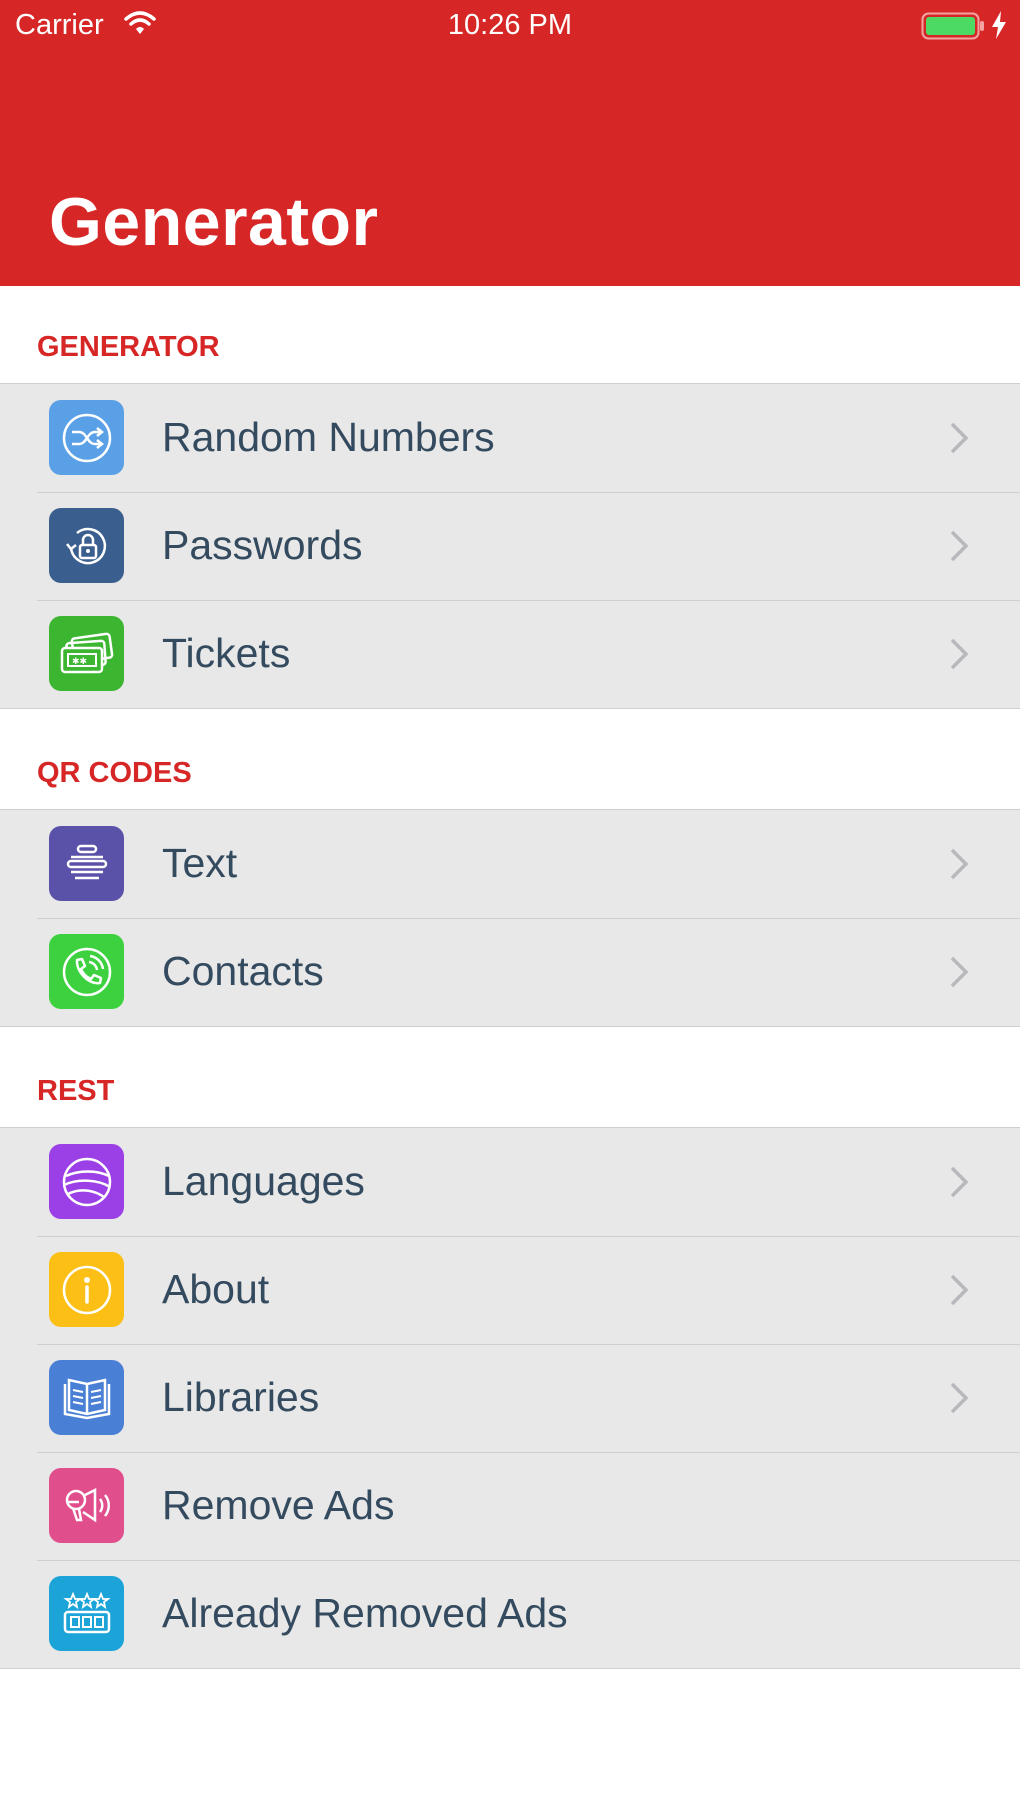 The image size is (1020, 1813). I want to click on list-item-remove-ads: Remove Ads, so click(510, 1506).